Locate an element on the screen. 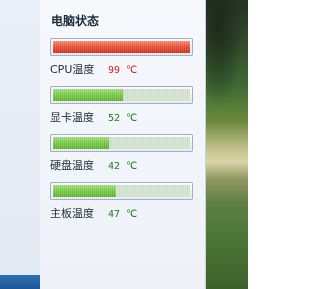 This screenshot has width=320, height=289. wallpaper-tree-shadow is located at coordinates (227, 60).